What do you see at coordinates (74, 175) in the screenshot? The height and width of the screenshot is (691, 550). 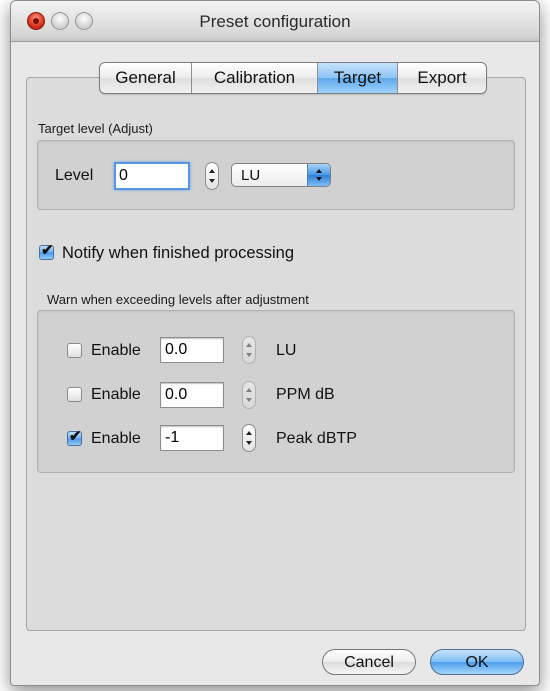 I see `level-label: Level` at bounding box center [74, 175].